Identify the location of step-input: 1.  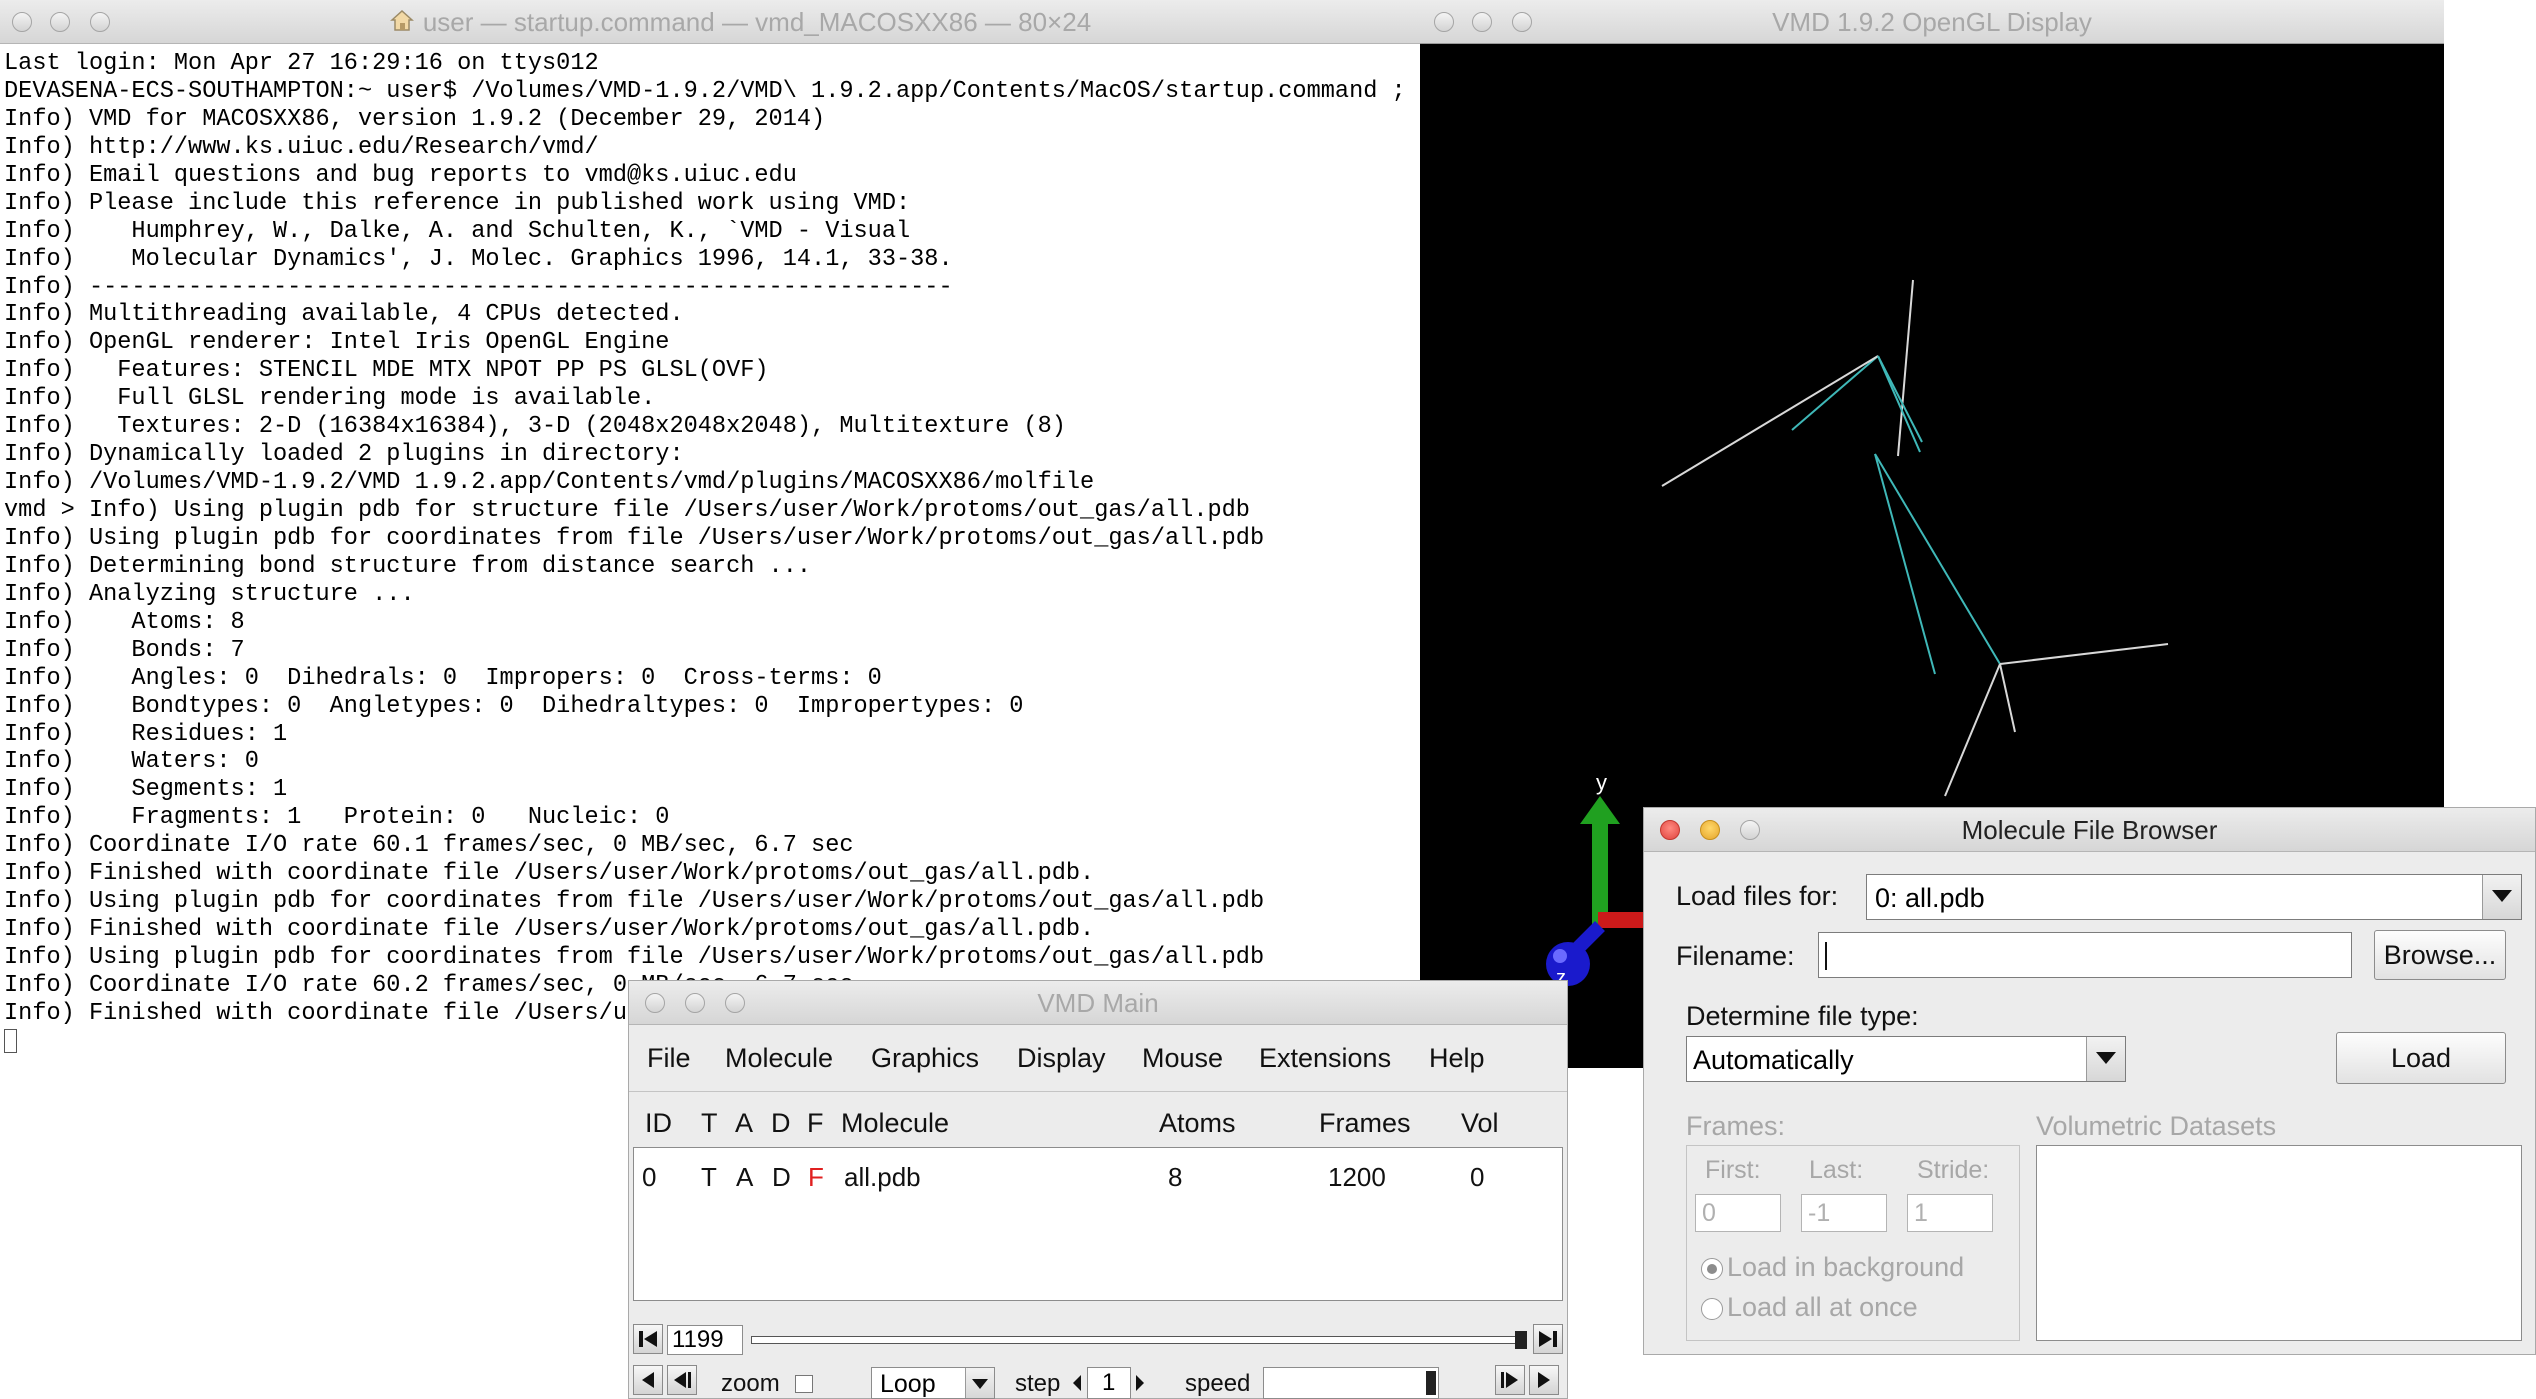
(1109, 1383).